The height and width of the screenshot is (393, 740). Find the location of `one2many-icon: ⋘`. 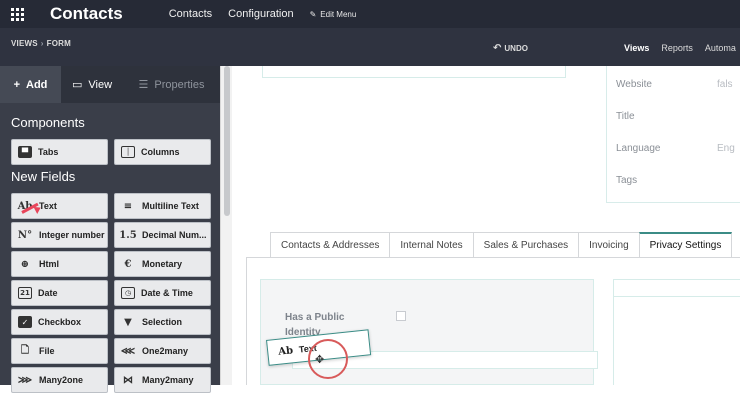

one2many-icon: ⋘ is located at coordinates (128, 351).